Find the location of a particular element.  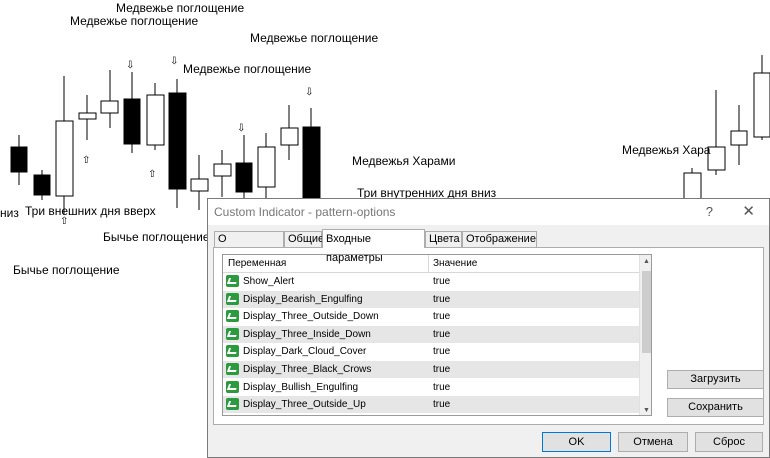

help-icon: ? is located at coordinates (709, 211).